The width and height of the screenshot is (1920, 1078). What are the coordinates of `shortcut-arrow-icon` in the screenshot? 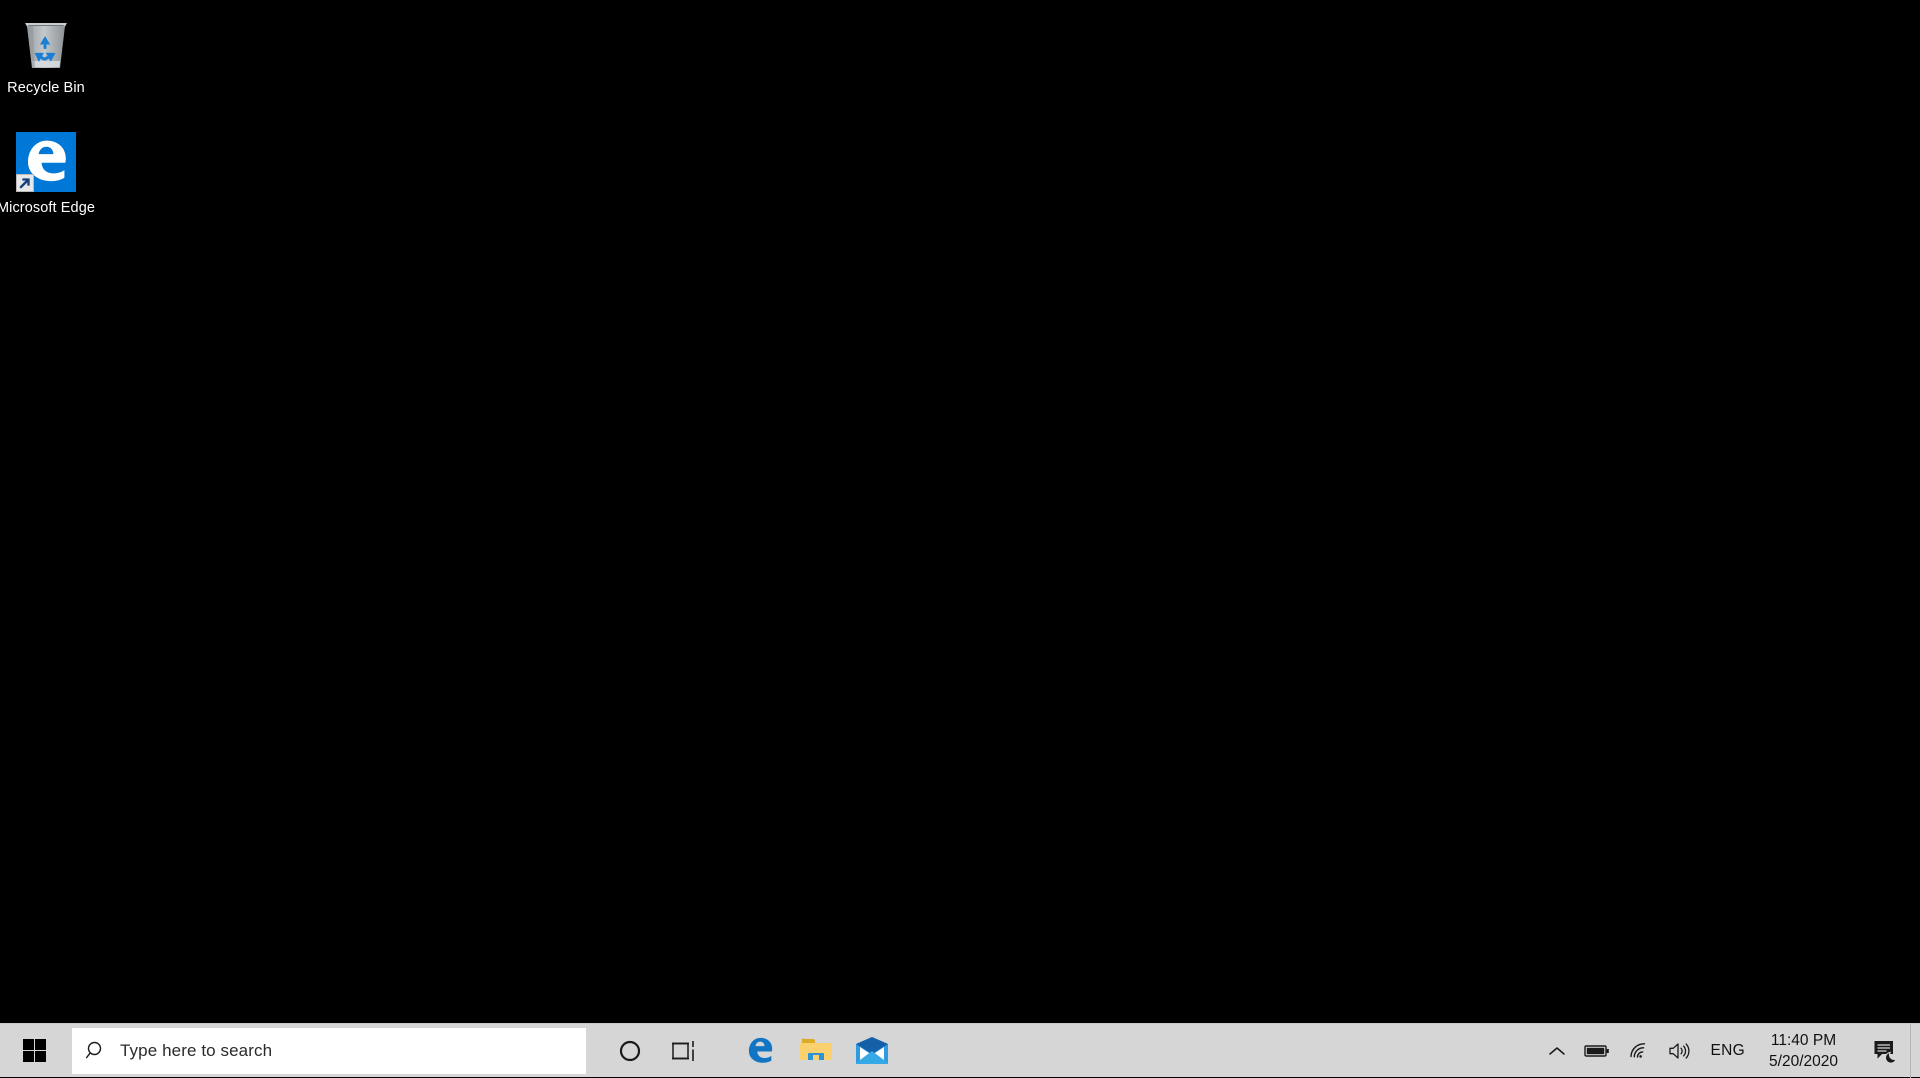 It's located at (25, 183).